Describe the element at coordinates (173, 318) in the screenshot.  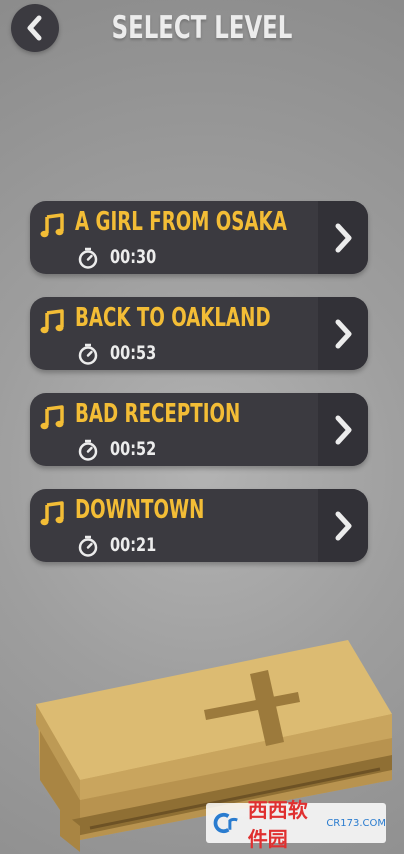
I see `level-name: BACK TO OAKLAND` at that location.